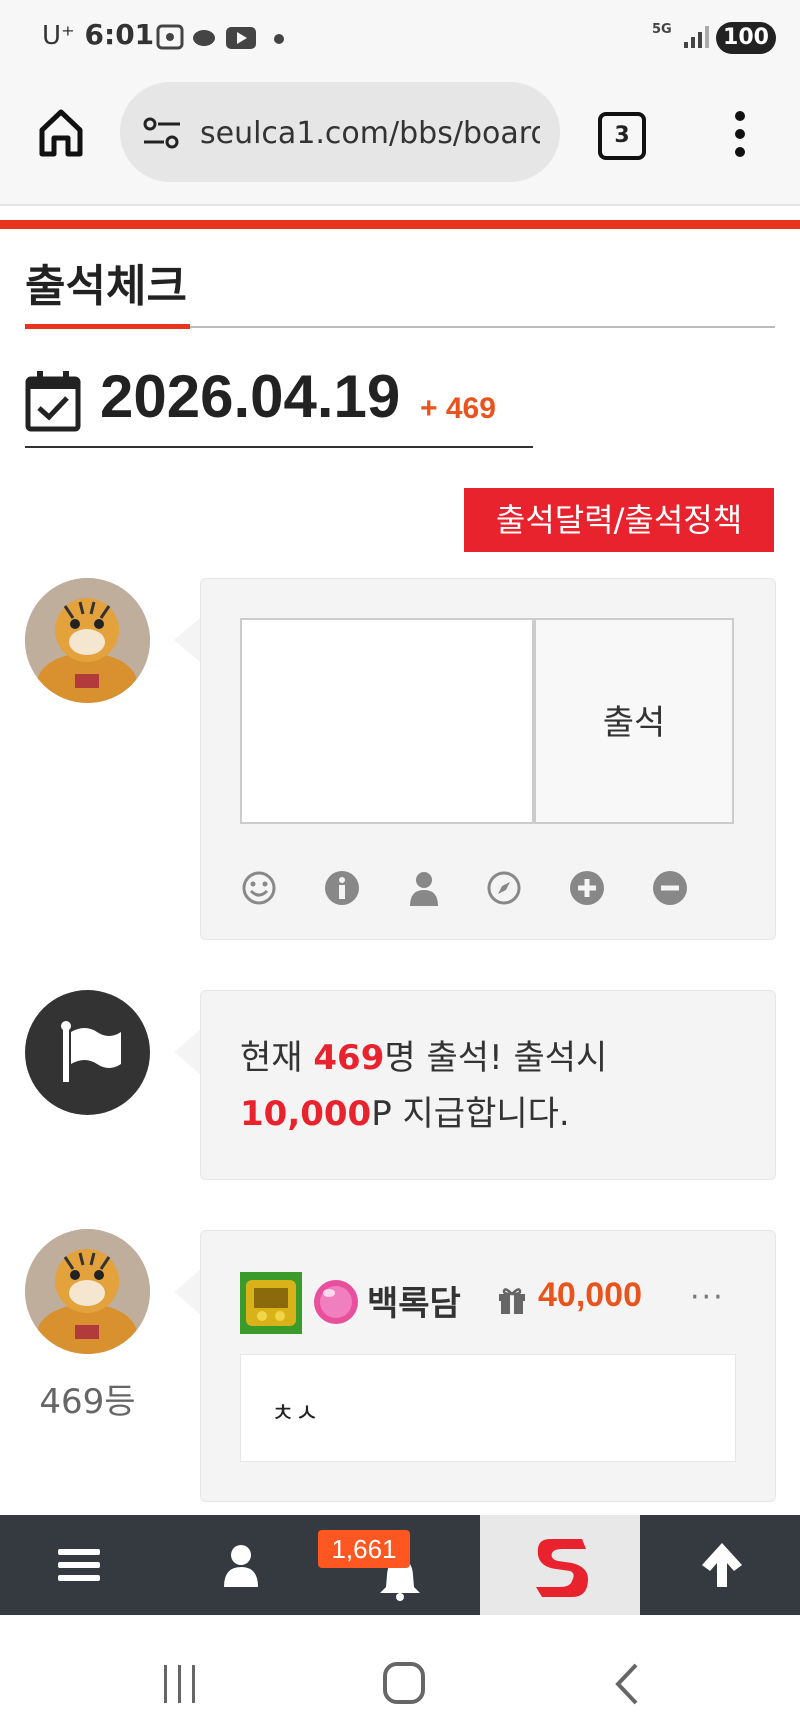 This screenshot has height=1734, width=800. I want to click on calendar-check-icon, so click(53, 401).